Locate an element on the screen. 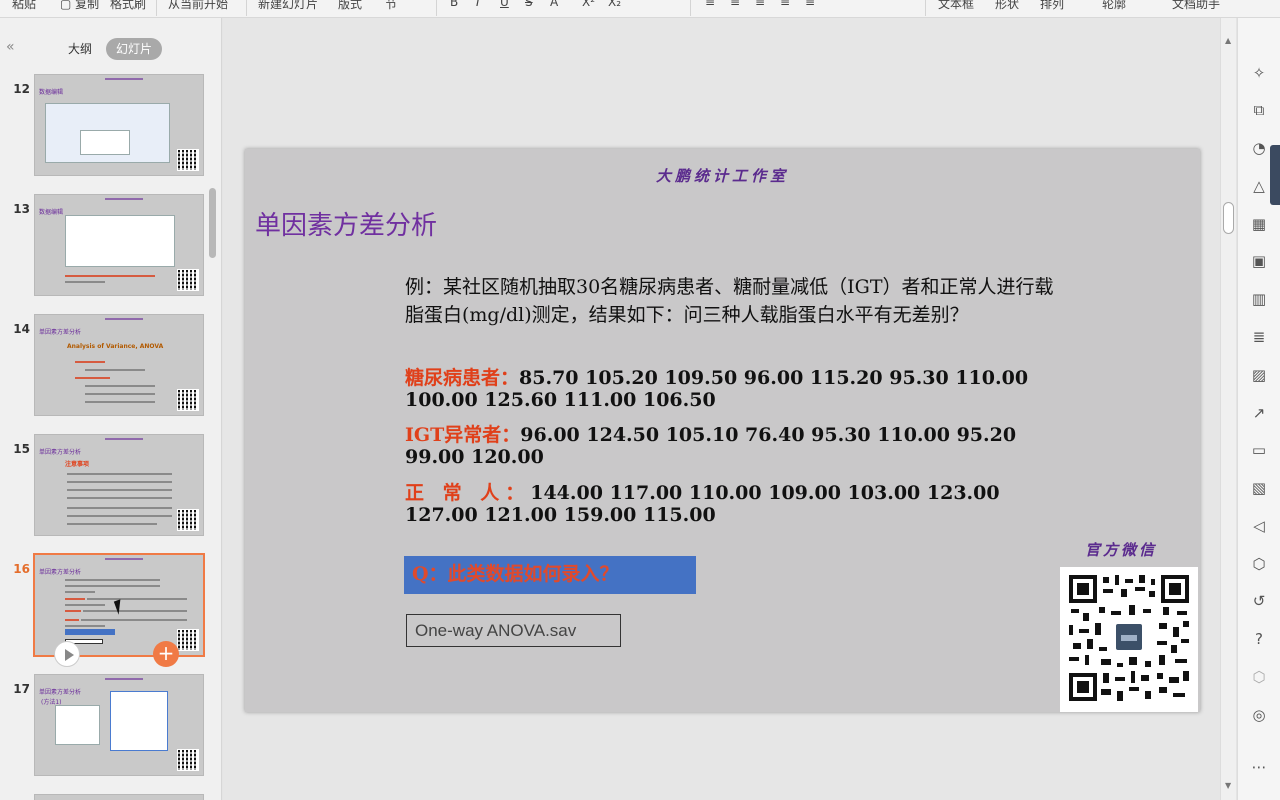 Image resolution: width=1280 pixels, height=800 pixels. scrollbar-thumb is located at coordinates (1228, 218).